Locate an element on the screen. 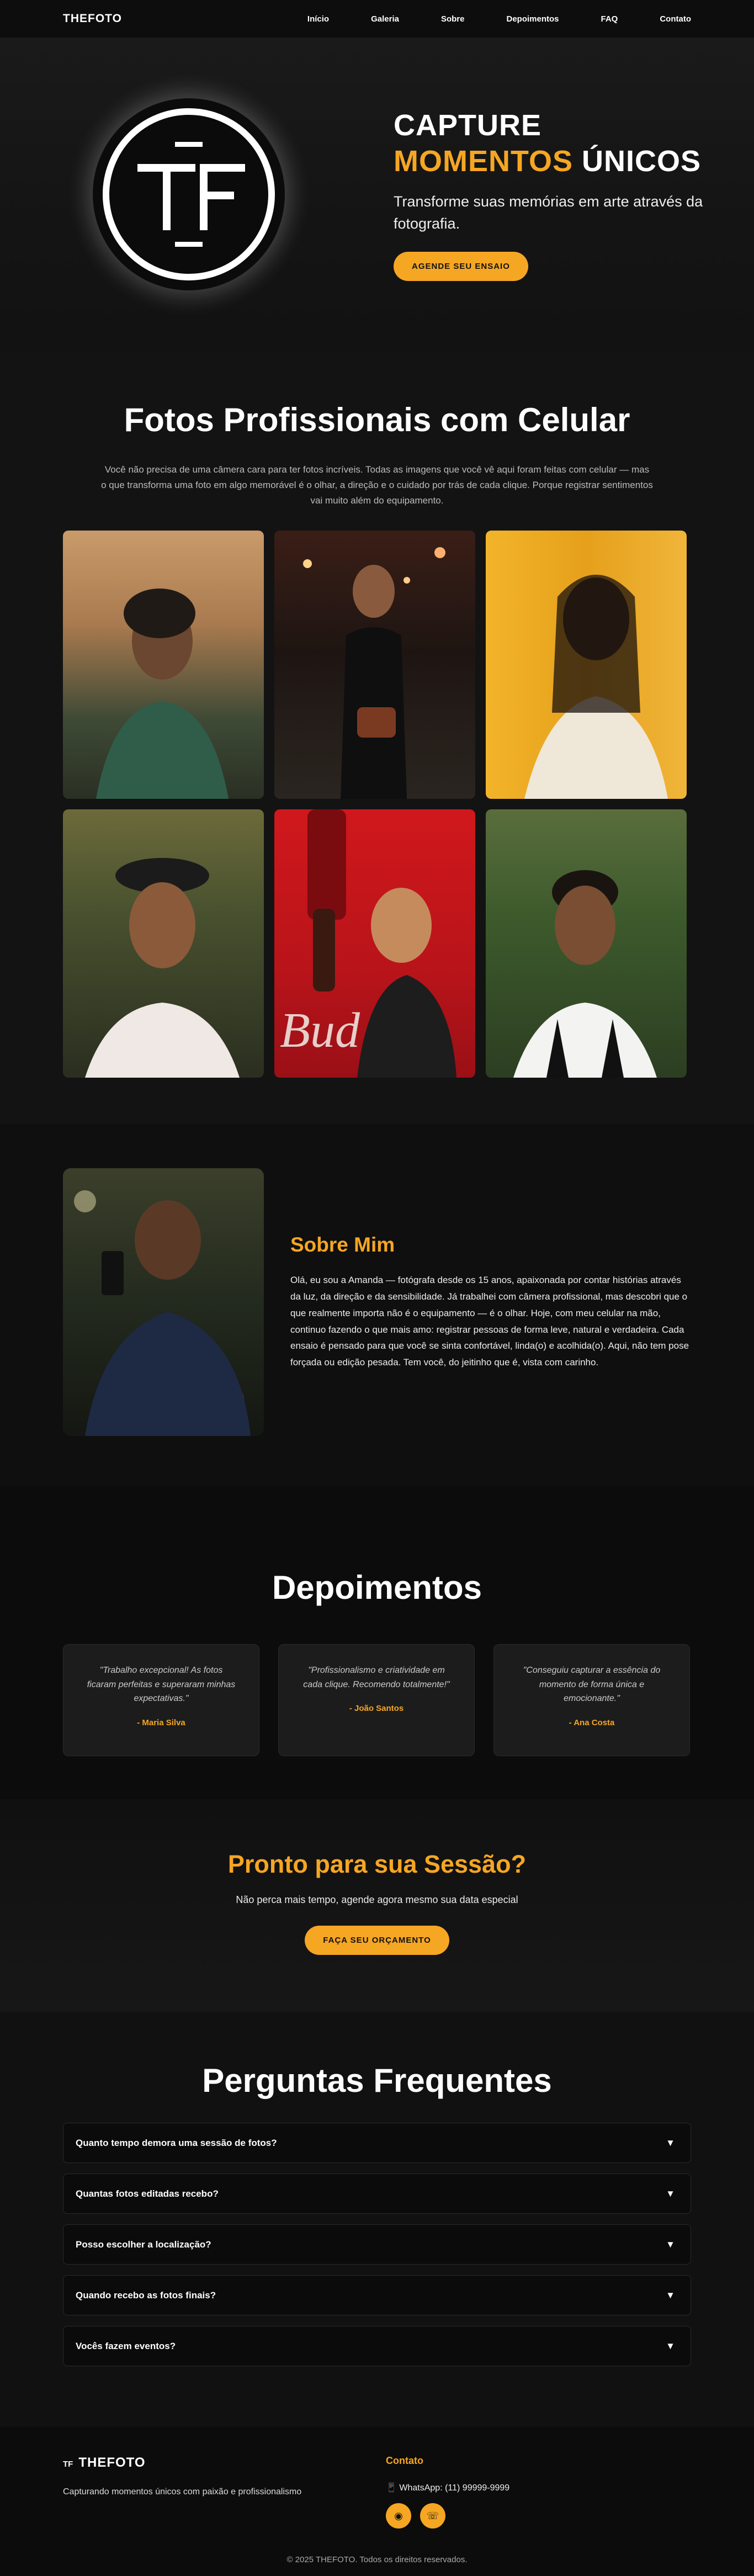 The height and width of the screenshot is (2576, 754). hero-title-gold: MOMENTOS is located at coordinates (484, 161).